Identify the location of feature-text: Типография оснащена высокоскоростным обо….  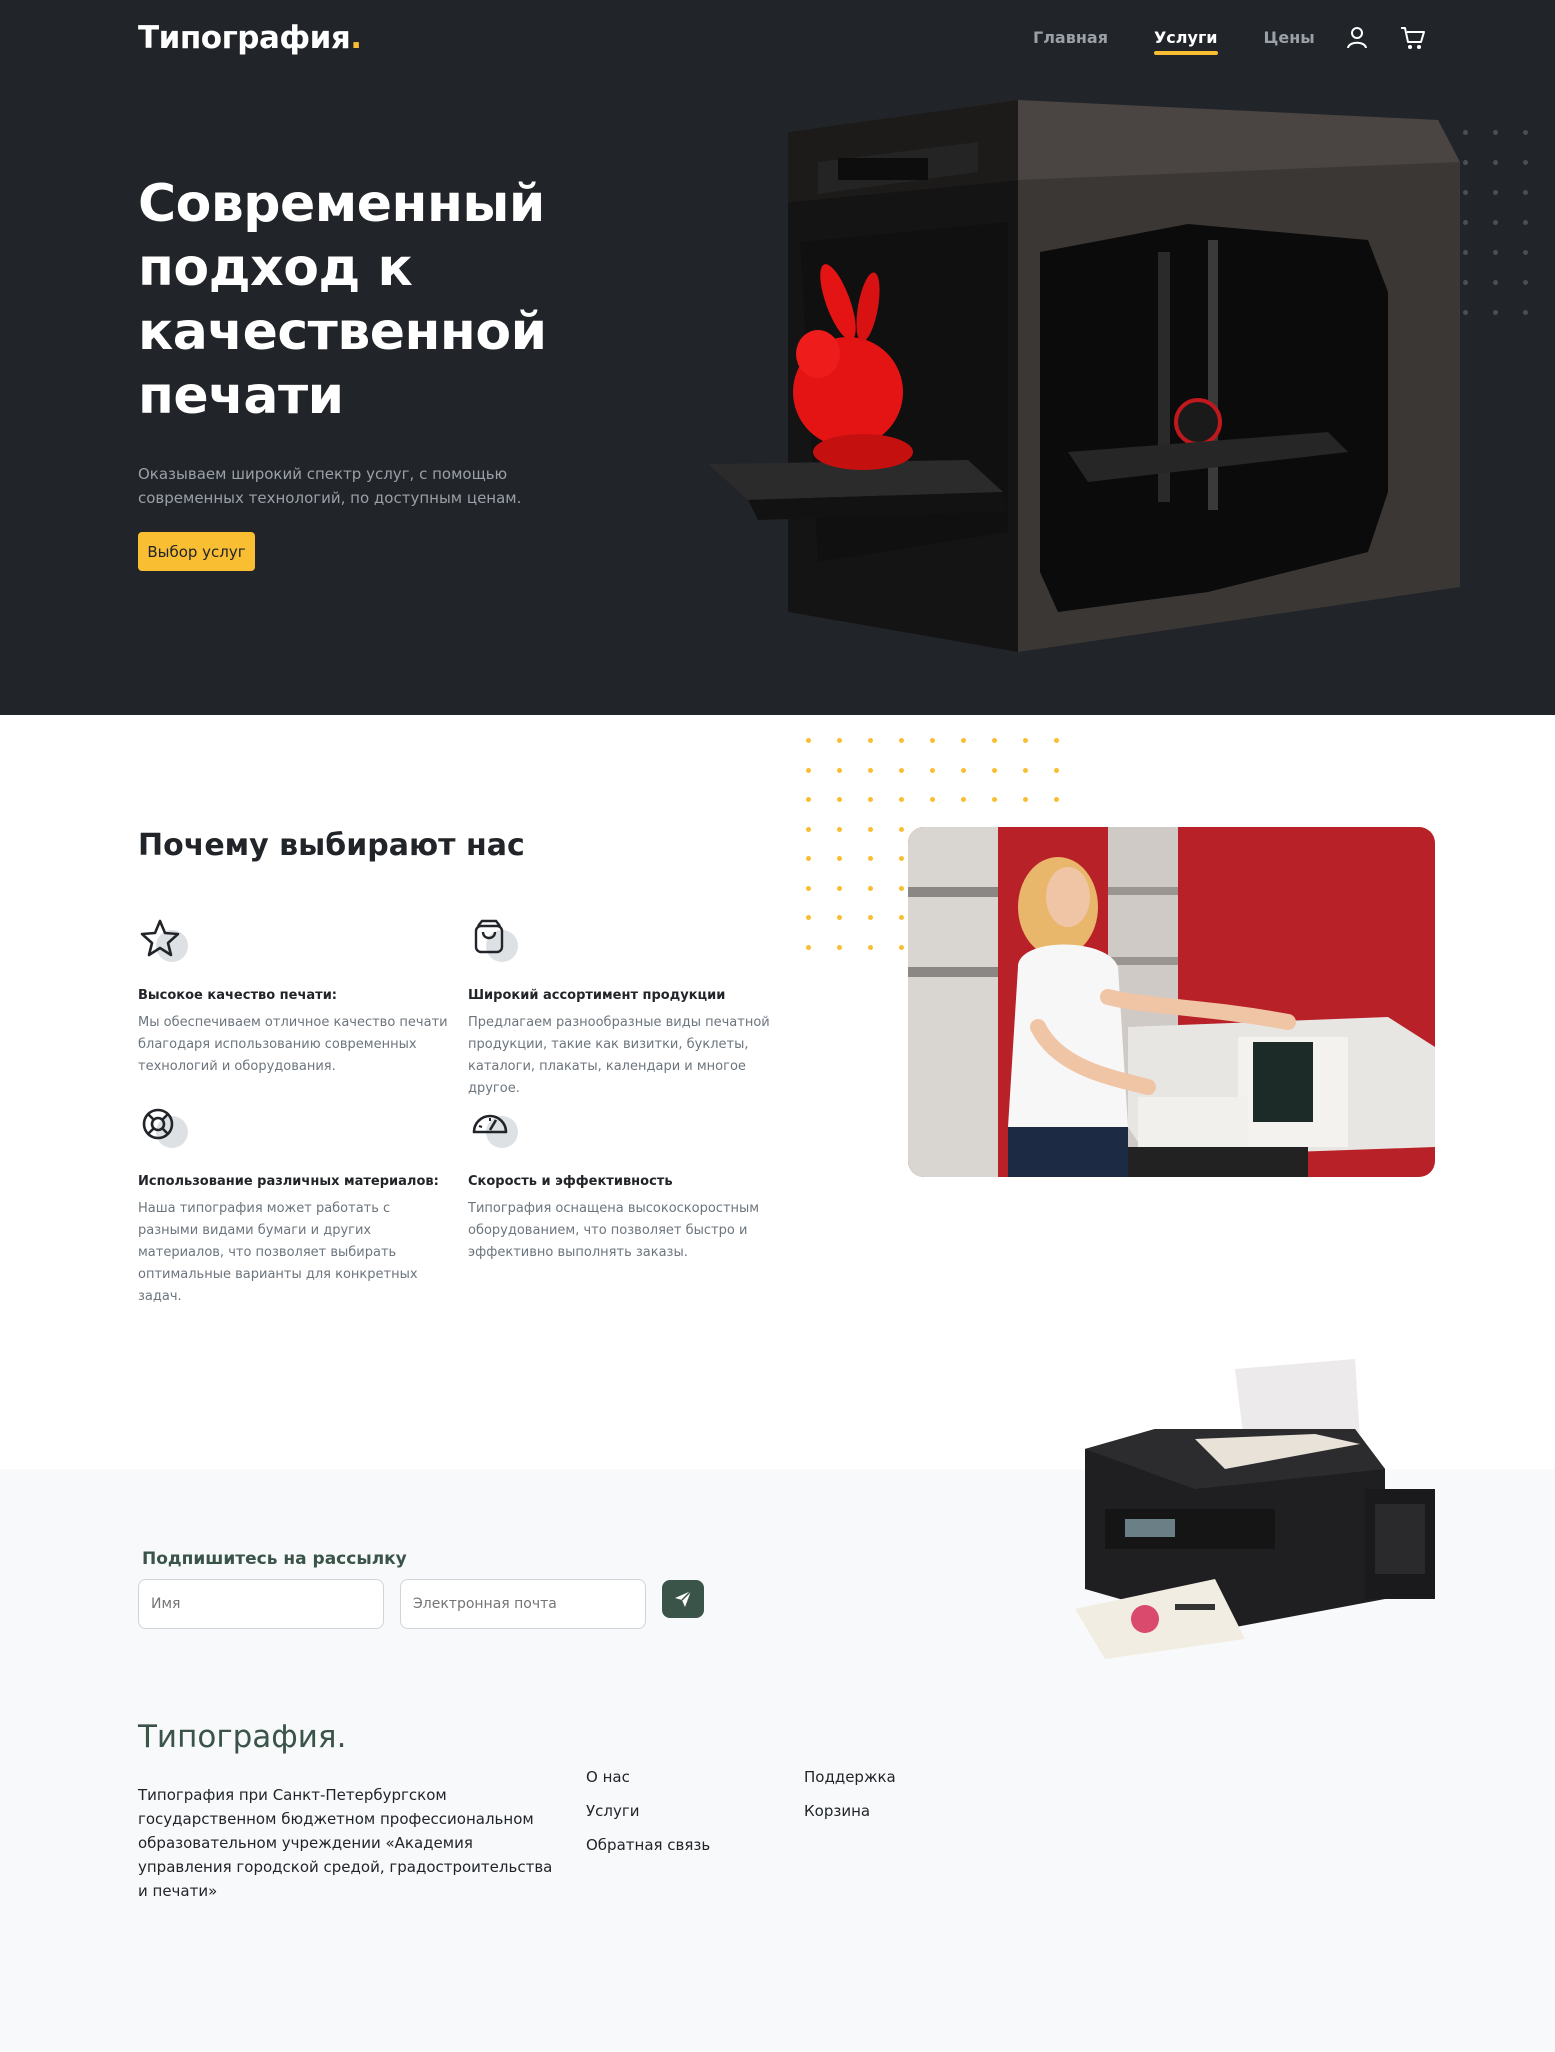
(614, 1230).